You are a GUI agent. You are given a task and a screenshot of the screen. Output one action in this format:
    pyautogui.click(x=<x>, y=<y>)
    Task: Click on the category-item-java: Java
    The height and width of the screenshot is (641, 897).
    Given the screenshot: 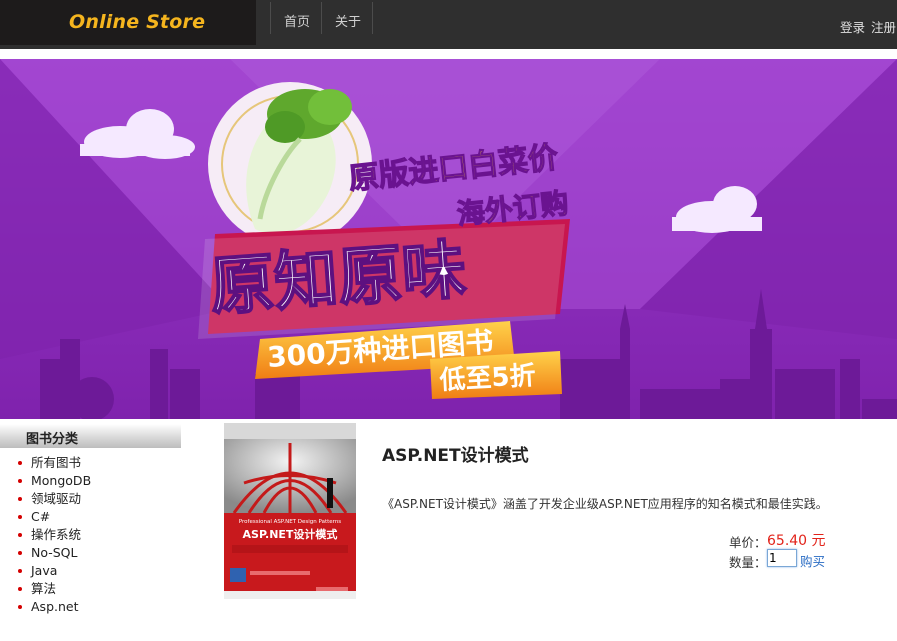 What is the action you would take?
    pyautogui.click(x=45, y=571)
    